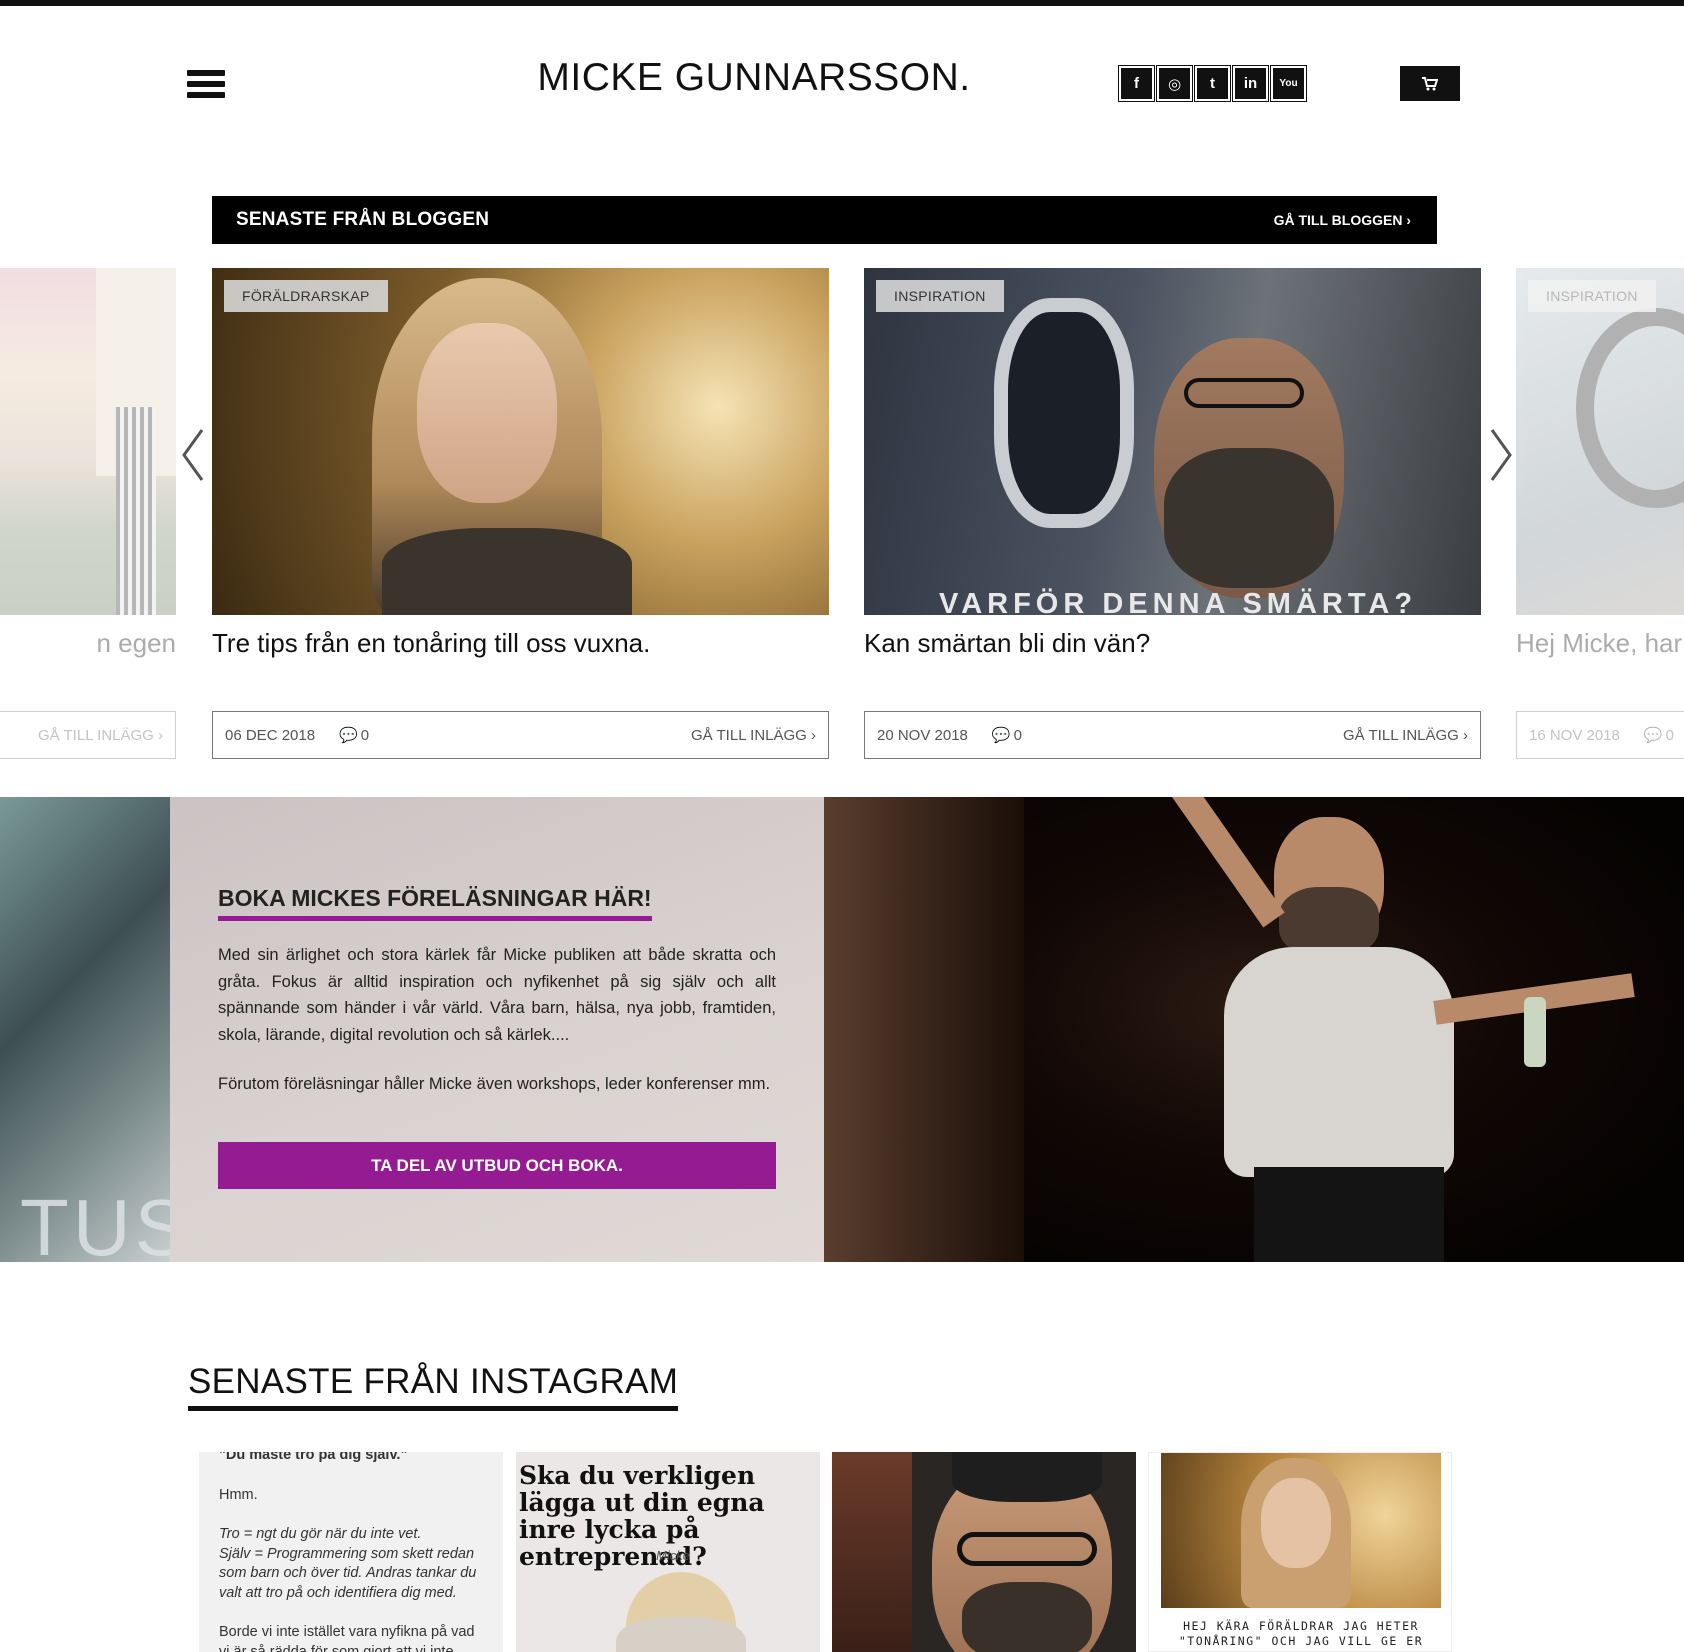 The image size is (1684, 1652). Describe the element at coordinates (673, 1555) in the screenshot. I see `post-signature: Micke` at that location.